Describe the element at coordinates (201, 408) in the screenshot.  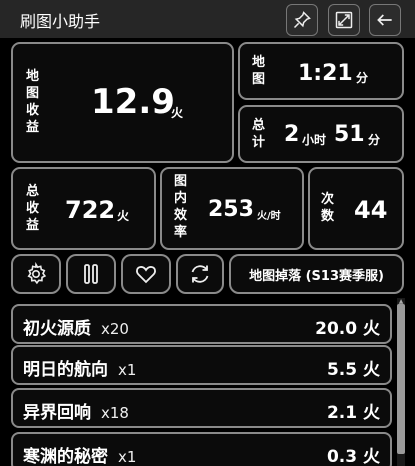
I see `drop-row: 异界回响 x18 2.1 火` at that location.